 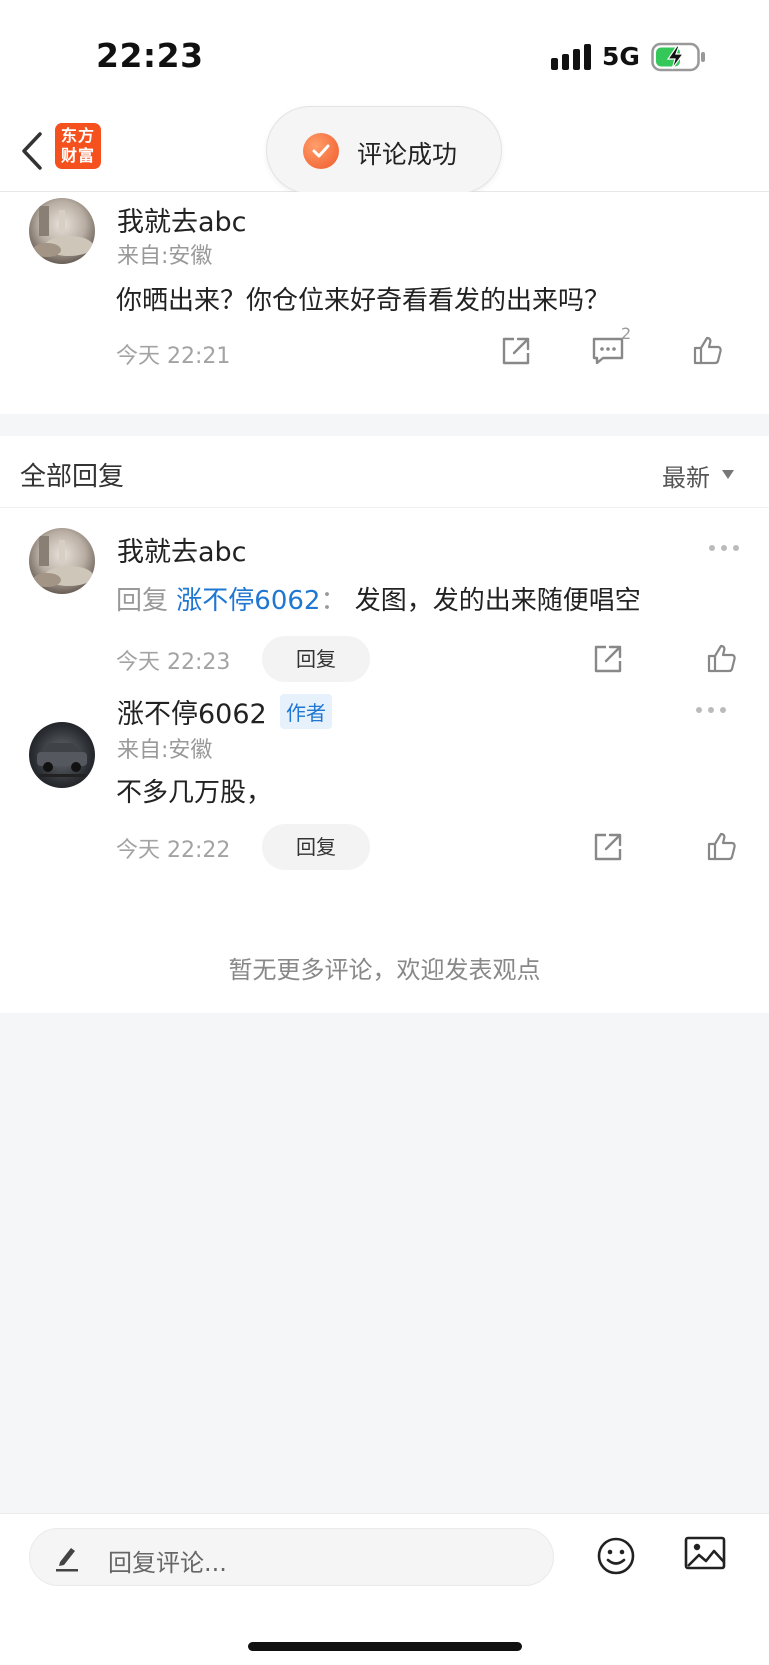 I want to click on logo-line1: 东方, so click(x=77, y=135).